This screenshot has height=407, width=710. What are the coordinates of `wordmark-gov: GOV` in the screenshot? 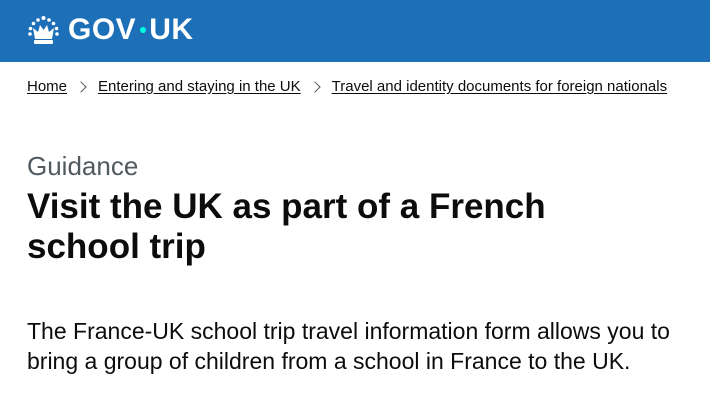 It's located at (102, 29).